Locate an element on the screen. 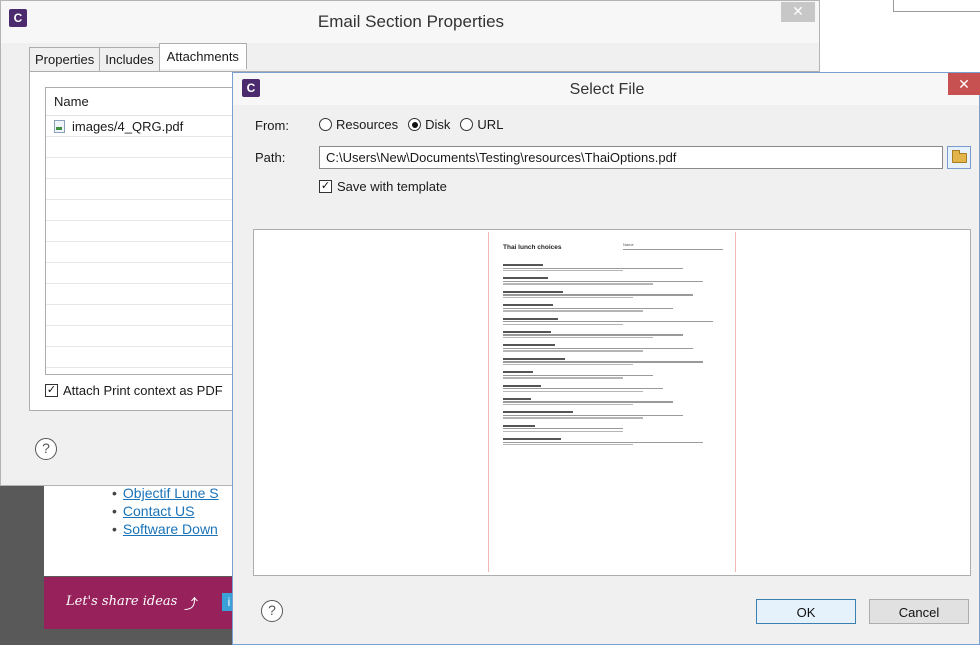 Image resolution: width=980 pixels, height=645 pixels. ok-button: OK is located at coordinates (806, 611).